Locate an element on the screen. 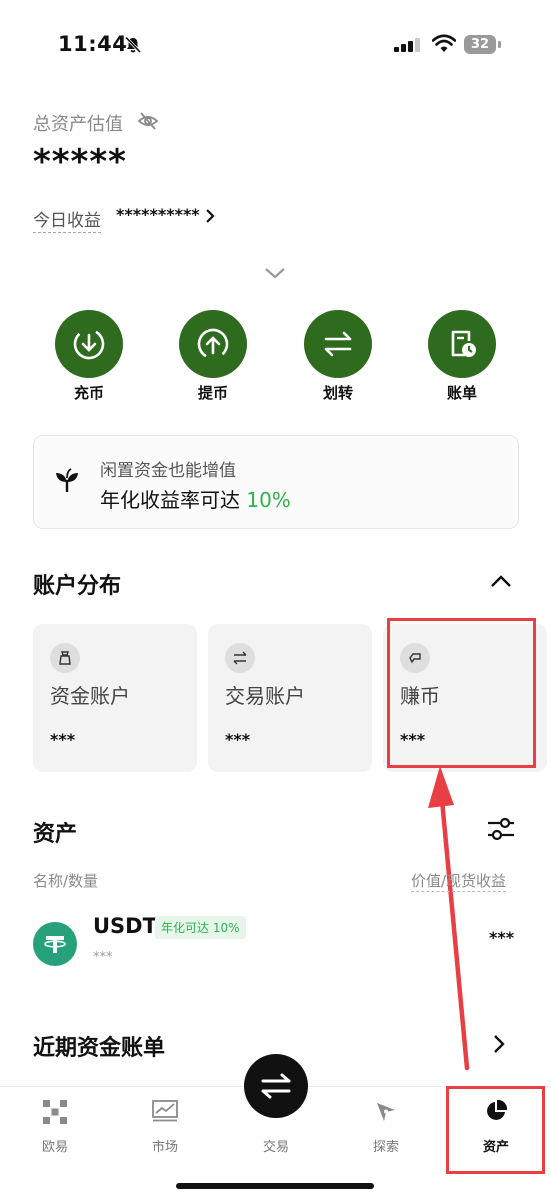  nav-item-explore: 探索 is located at coordinates (386, 1125).